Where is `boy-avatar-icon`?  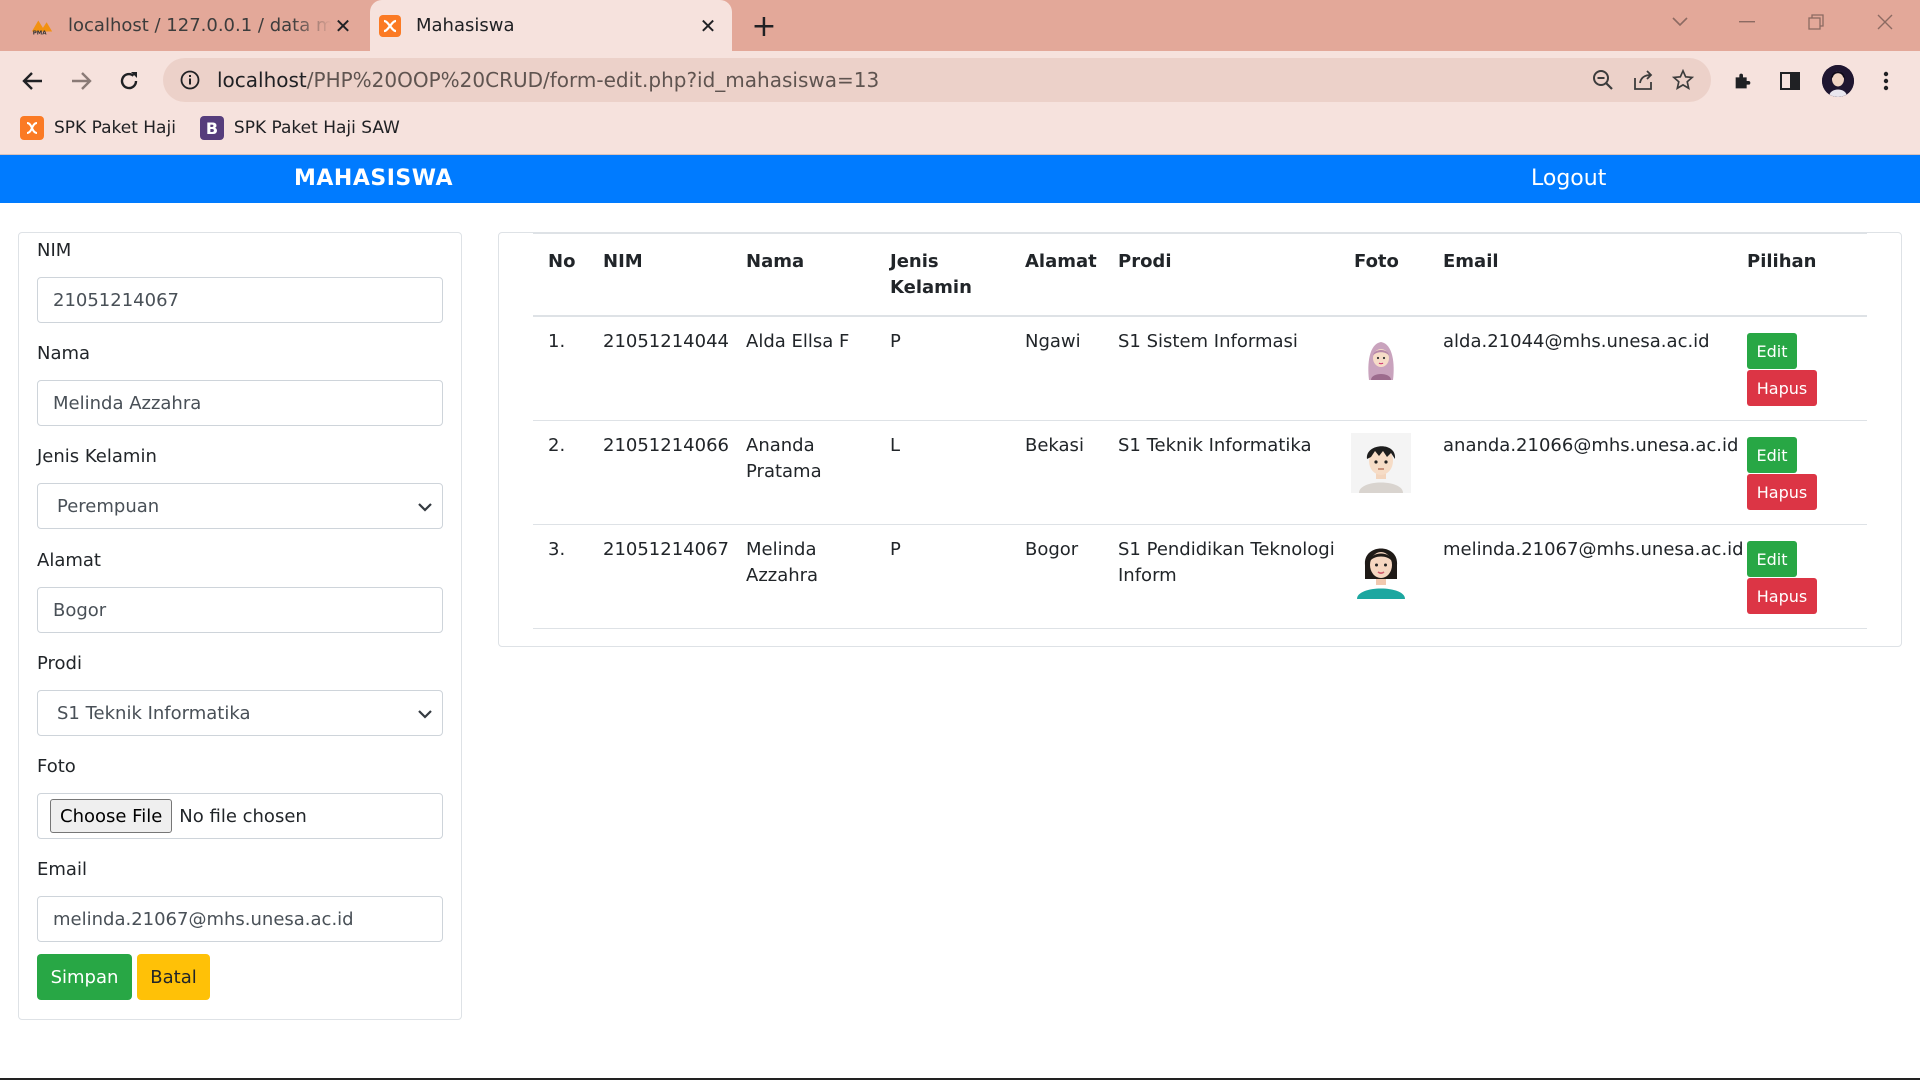 boy-avatar-icon is located at coordinates (1381, 463).